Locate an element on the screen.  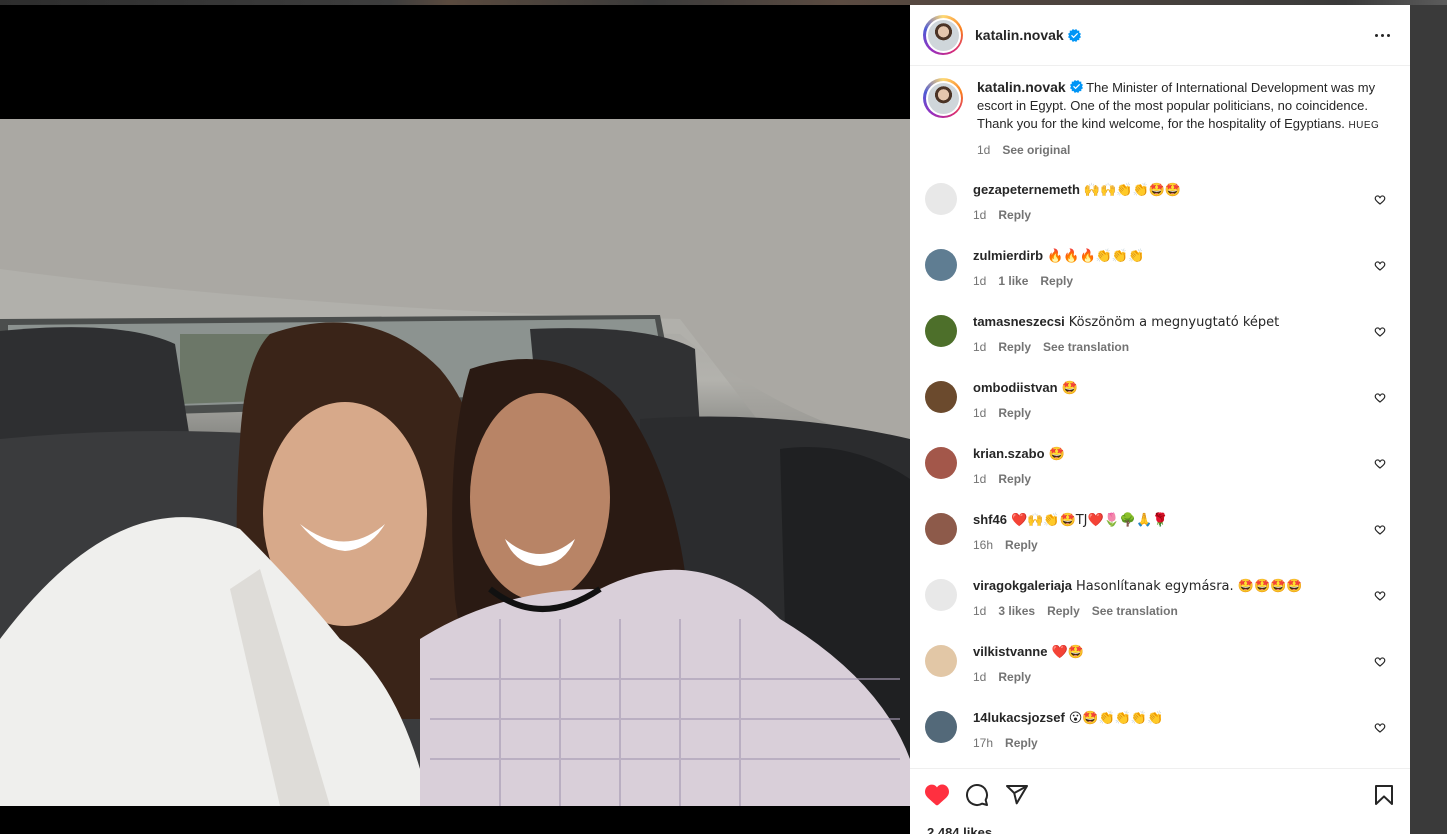
comment-text: 🔥🔥🔥👏👏👏 is located at coordinates (1096, 256).